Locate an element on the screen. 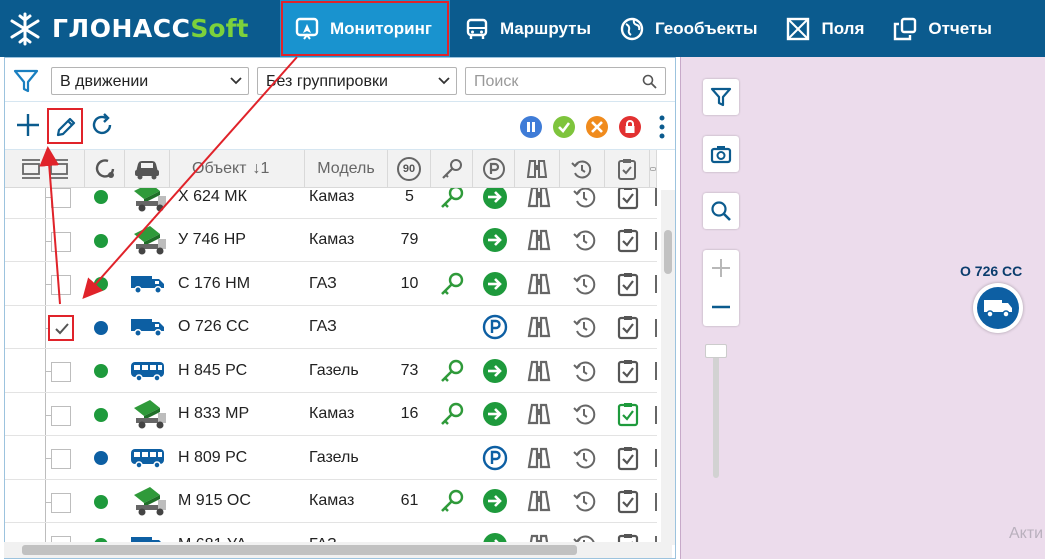  grouping-select: Без группировки is located at coordinates (357, 81).